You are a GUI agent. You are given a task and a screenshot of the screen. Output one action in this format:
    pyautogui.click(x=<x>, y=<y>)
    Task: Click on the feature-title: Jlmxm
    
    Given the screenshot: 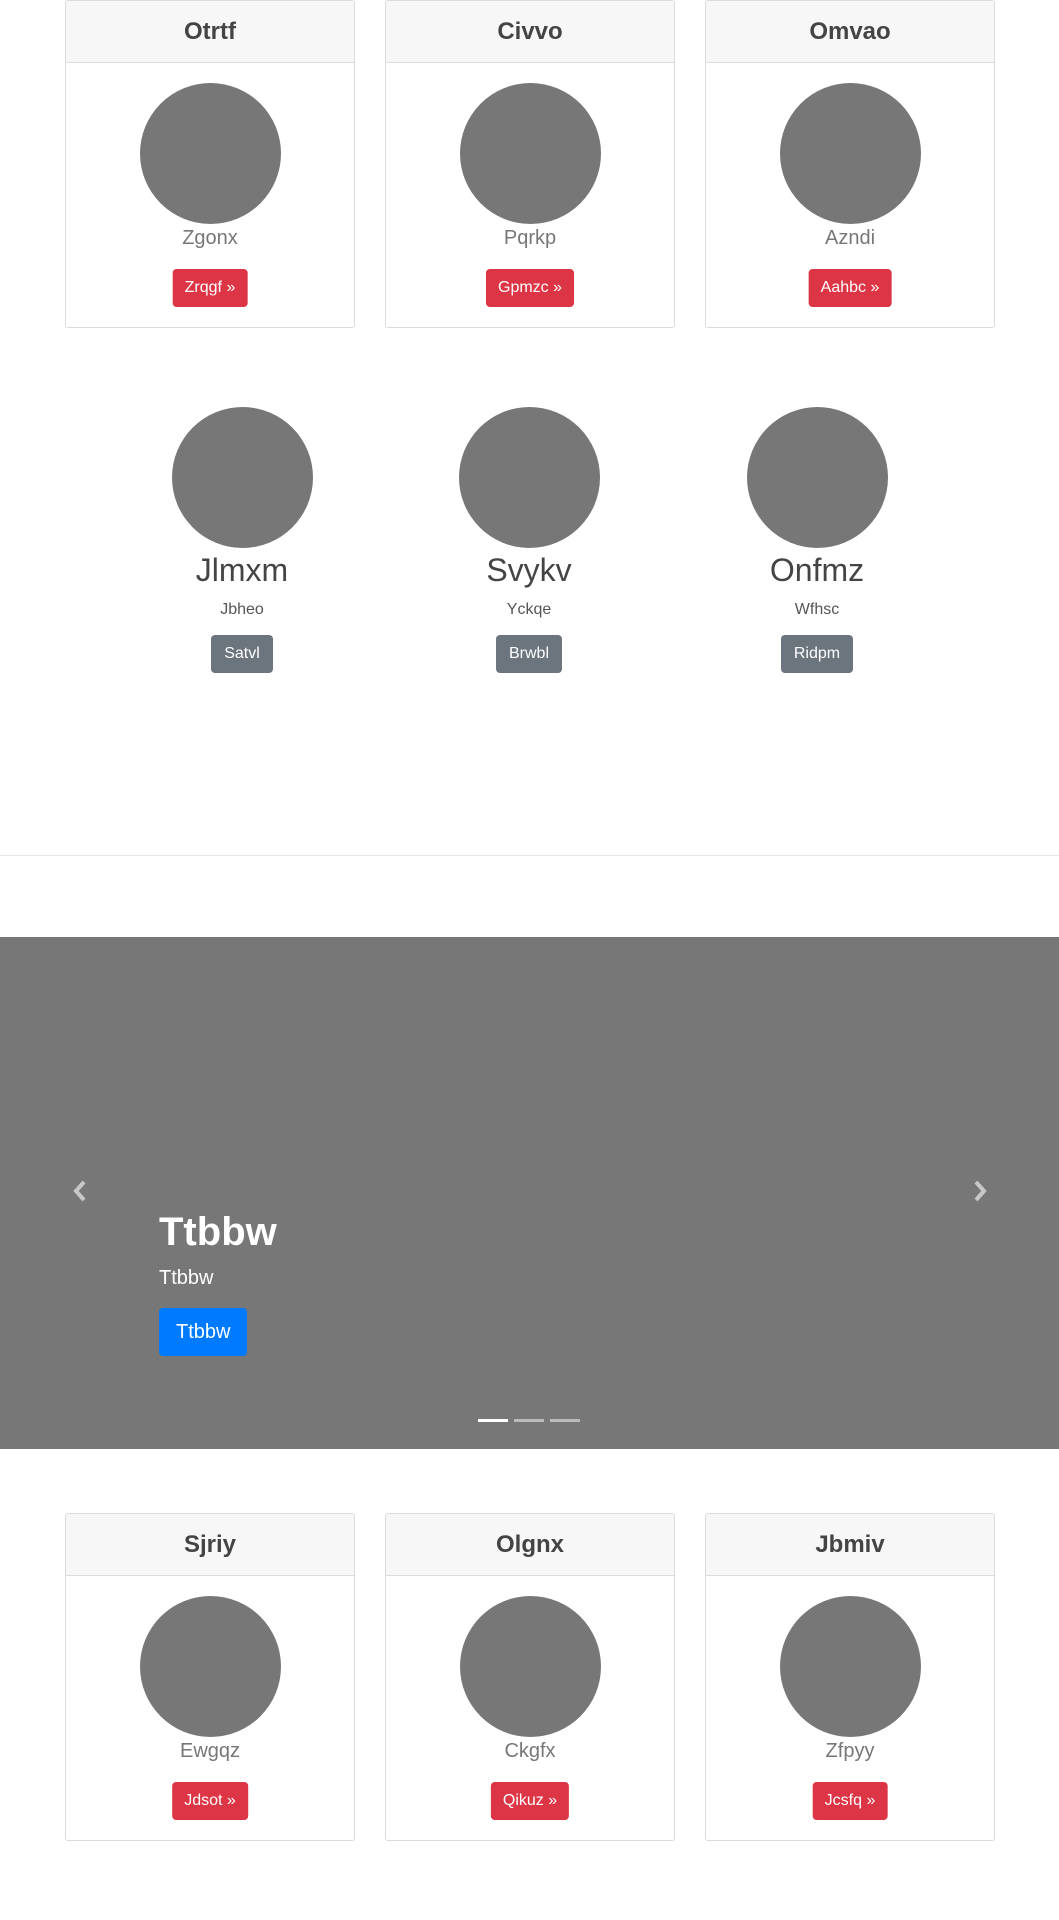 What is the action you would take?
    pyautogui.click(x=242, y=570)
    